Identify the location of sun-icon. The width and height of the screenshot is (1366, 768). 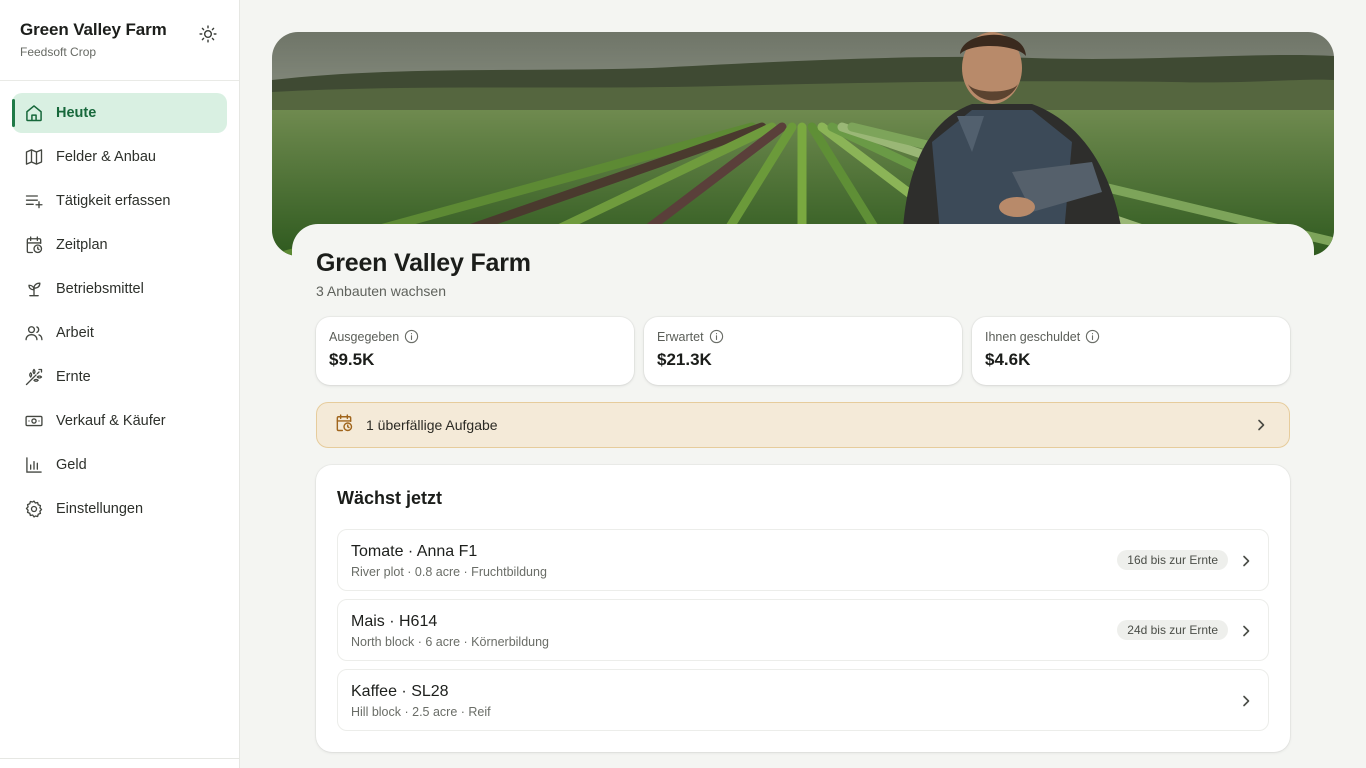
(208, 34).